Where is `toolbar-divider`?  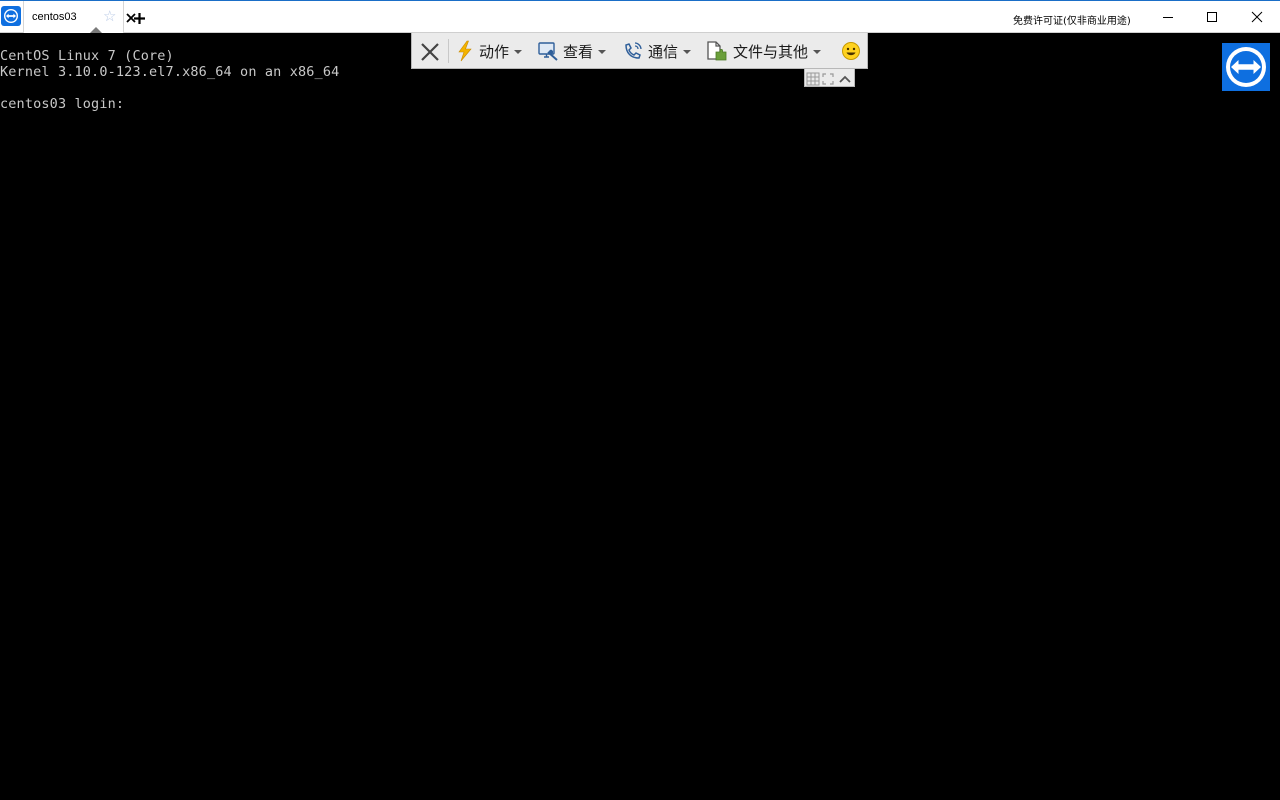
toolbar-divider is located at coordinates (448, 51).